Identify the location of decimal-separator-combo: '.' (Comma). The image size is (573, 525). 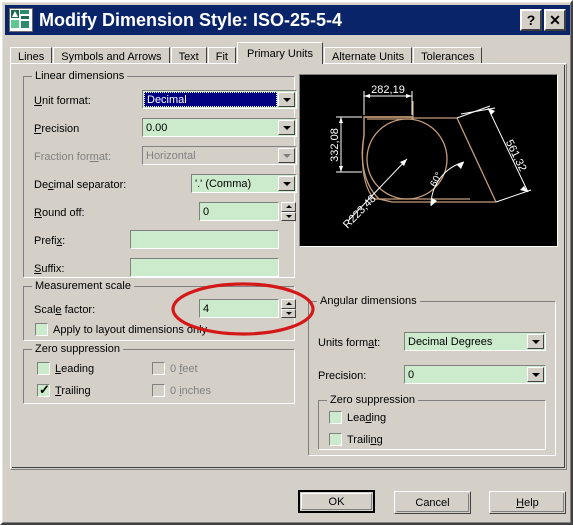
(244, 183).